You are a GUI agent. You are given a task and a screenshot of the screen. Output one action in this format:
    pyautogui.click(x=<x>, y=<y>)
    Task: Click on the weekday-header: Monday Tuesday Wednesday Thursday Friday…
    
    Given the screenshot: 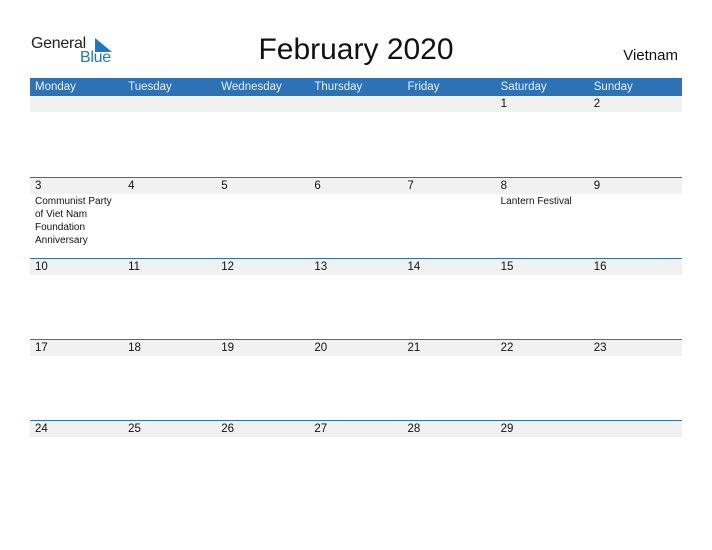 What is the action you would take?
    pyautogui.click(x=356, y=87)
    